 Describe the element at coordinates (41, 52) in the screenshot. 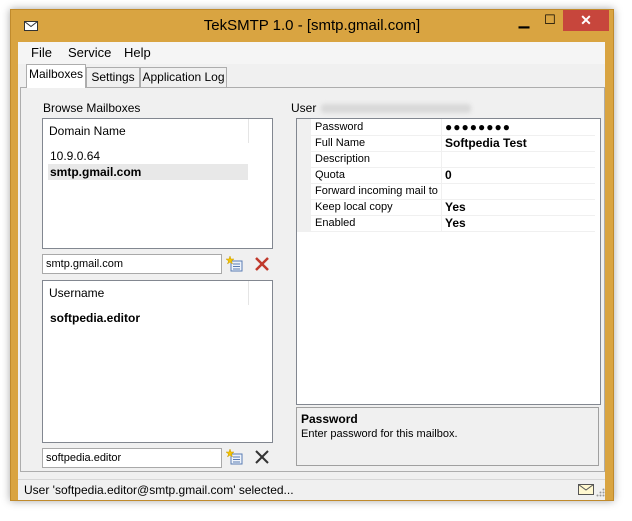

I see `menu-file: File` at that location.